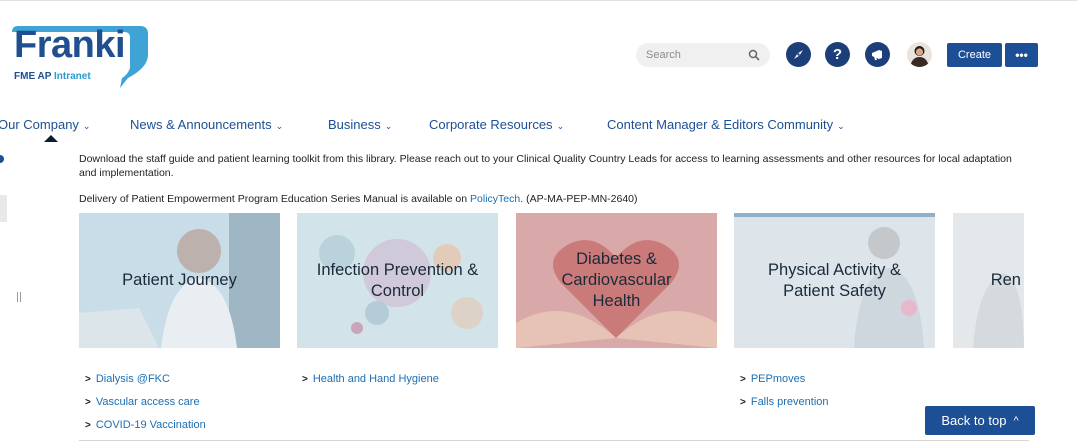  I want to click on nav-corporate-resources: Corporate Resources ⌄, so click(496, 124).